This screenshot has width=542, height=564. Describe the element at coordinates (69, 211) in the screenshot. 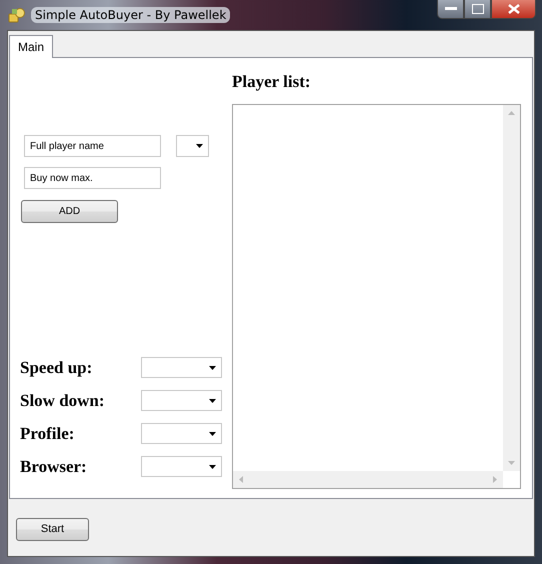

I see `add-button: ADD` at that location.